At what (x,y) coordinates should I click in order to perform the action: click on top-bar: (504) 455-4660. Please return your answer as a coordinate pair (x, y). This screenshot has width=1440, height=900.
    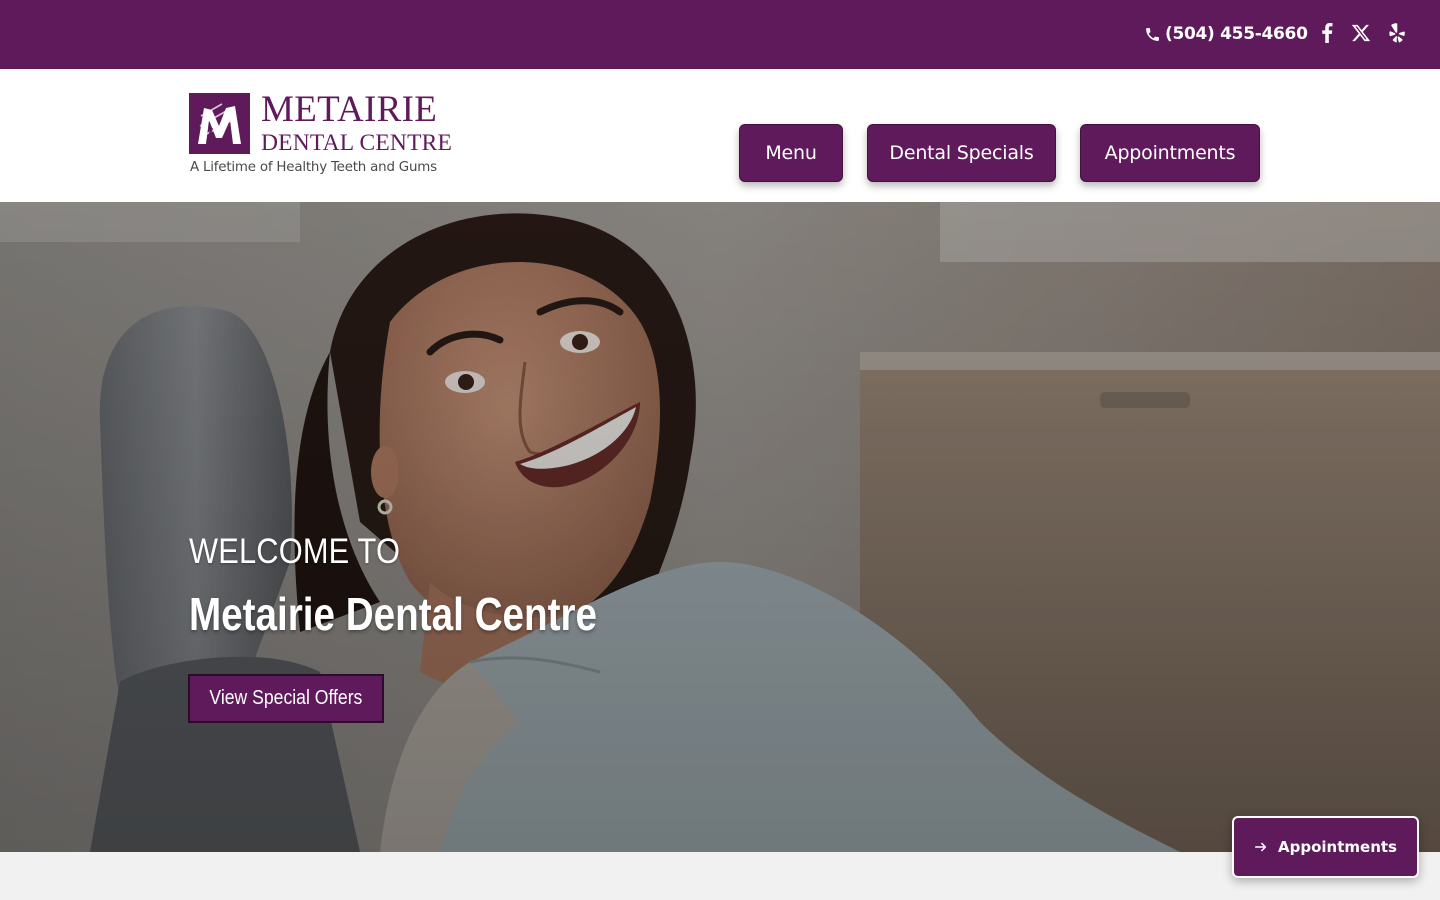
    Looking at the image, I should click on (720, 34).